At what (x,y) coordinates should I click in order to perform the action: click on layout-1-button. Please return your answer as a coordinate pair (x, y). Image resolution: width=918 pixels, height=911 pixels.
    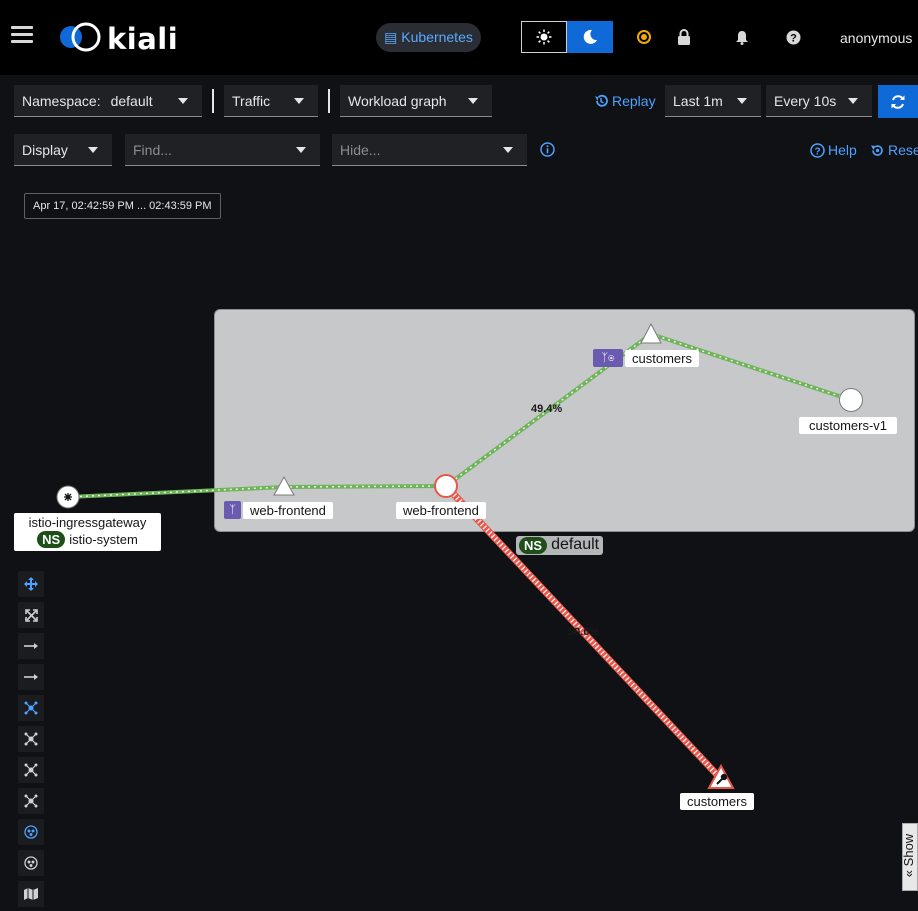
    Looking at the image, I should click on (31, 708).